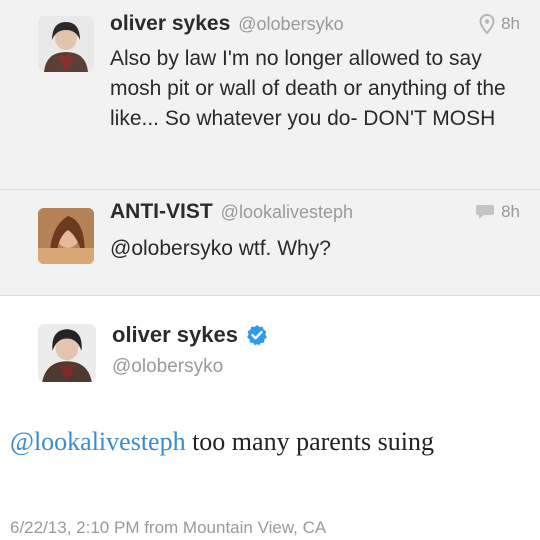 Image resolution: width=540 pixels, height=540 pixels. I want to click on tweet-header: ANTI-VIST @lookalivesteph, so click(231, 212).